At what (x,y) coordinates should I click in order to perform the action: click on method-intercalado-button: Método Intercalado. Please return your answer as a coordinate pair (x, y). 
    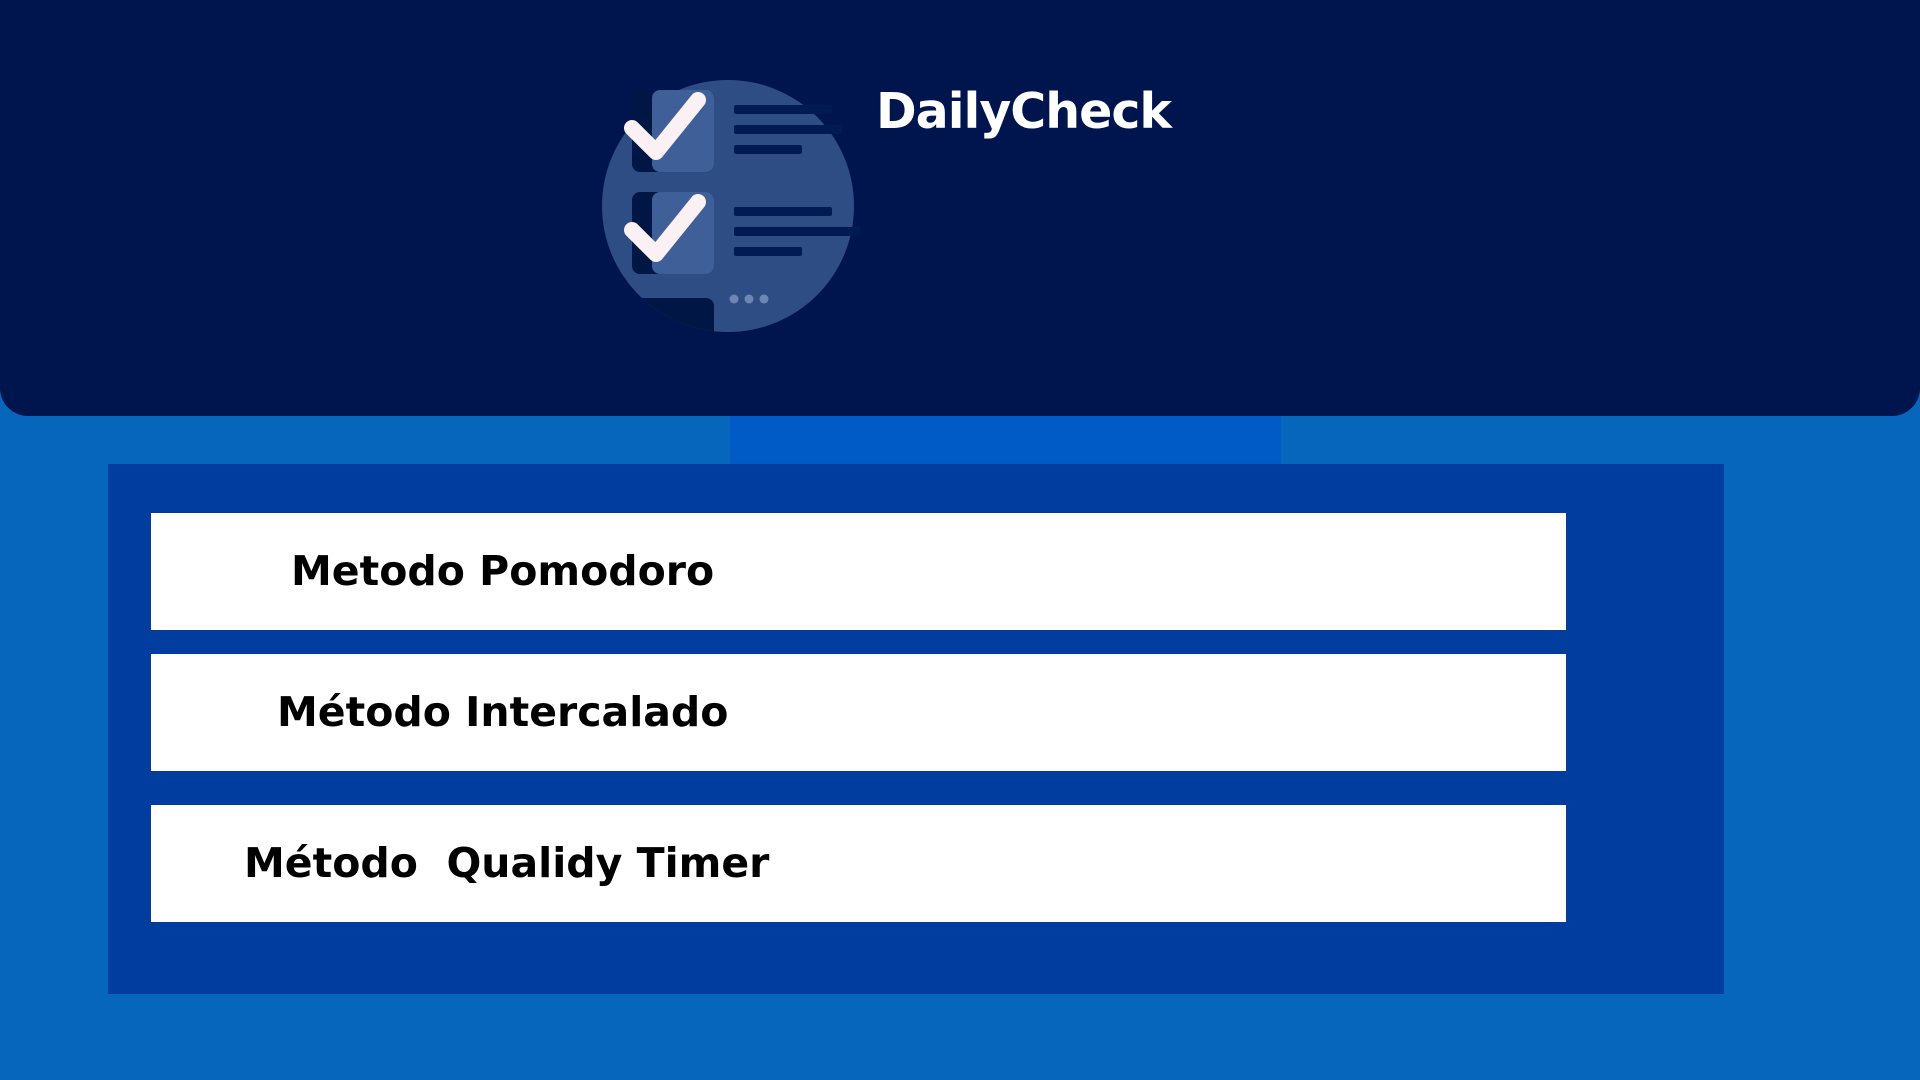
    Looking at the image, I should click on (858, 712).